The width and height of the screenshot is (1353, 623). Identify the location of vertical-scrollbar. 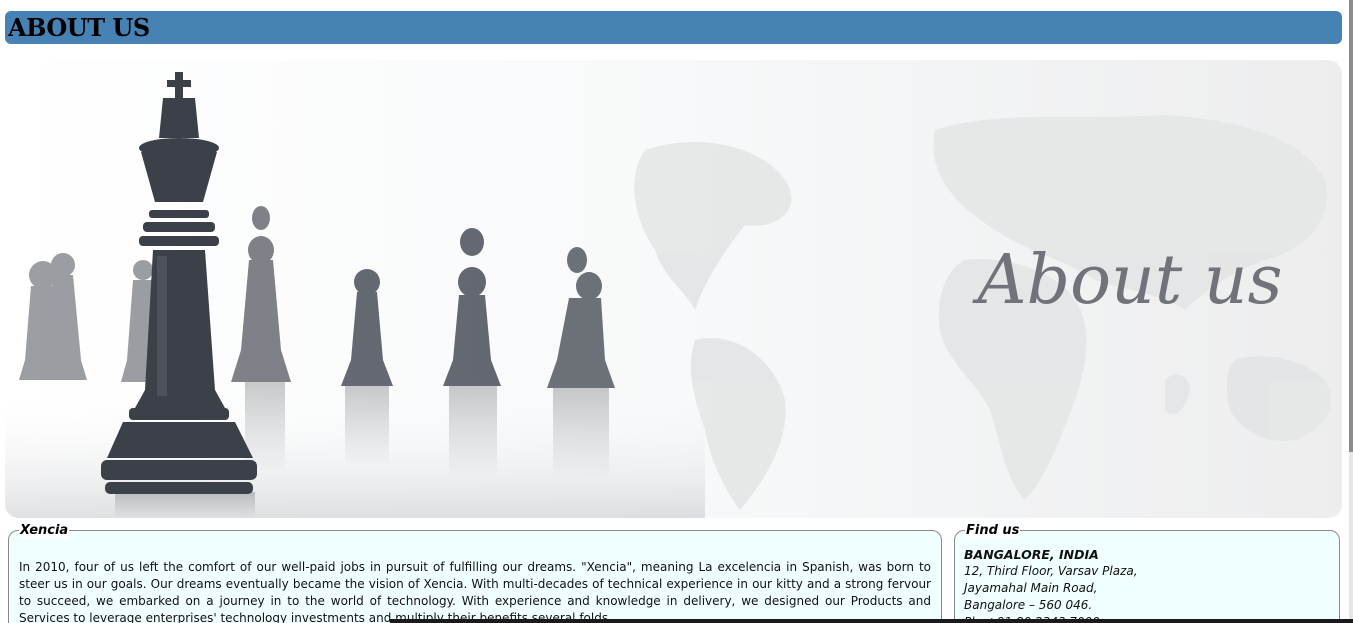
(1351, 311).